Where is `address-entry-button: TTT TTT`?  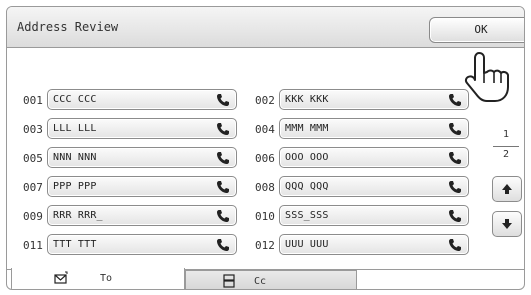 address-entry-button: TTT TTT is located at coordinates (142, 244).